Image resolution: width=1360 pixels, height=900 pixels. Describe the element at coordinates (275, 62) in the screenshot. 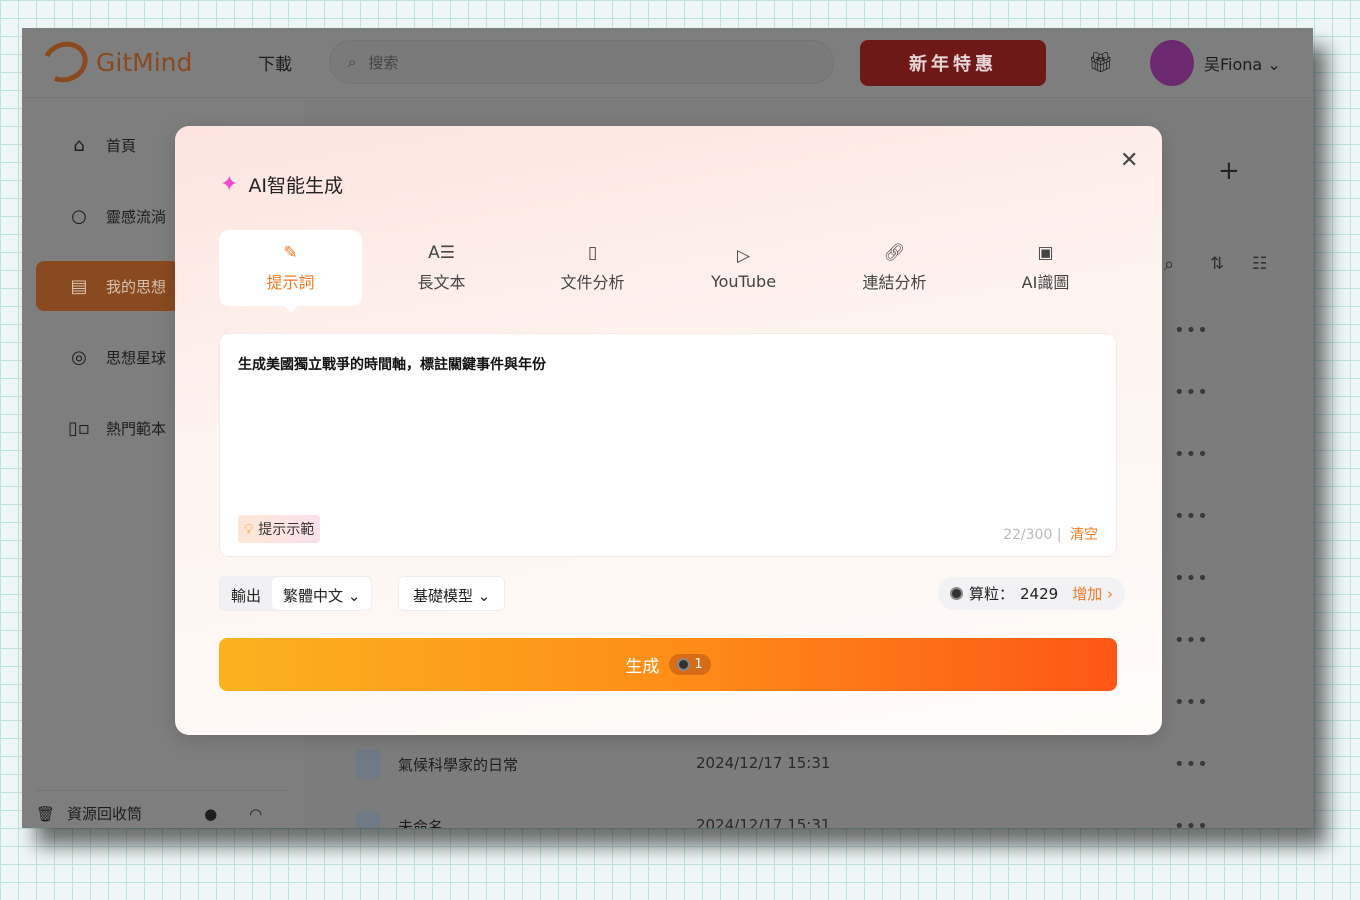

I see `download-link: 下載` at that location.